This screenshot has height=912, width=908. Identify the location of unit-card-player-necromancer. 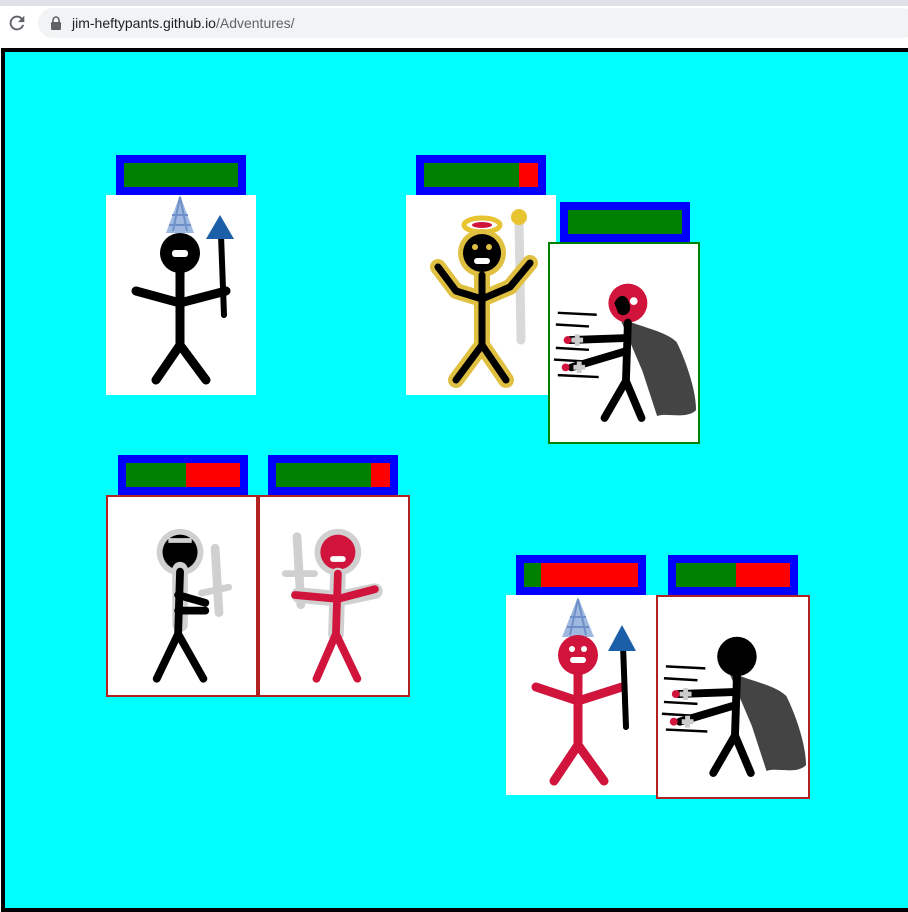
(624, 343).